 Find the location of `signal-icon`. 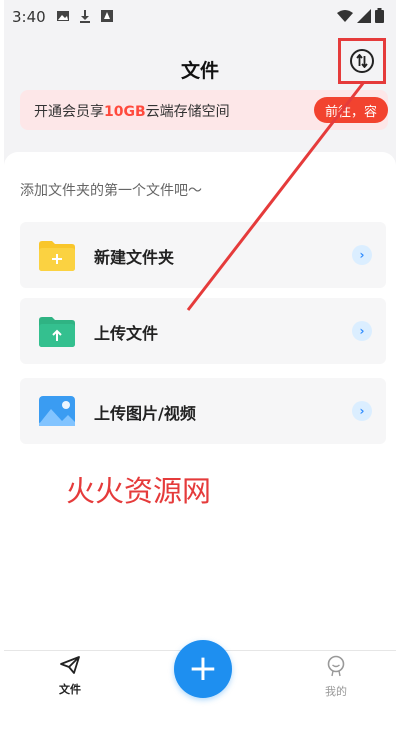

signal-icon is located at coordinates (364, 15).